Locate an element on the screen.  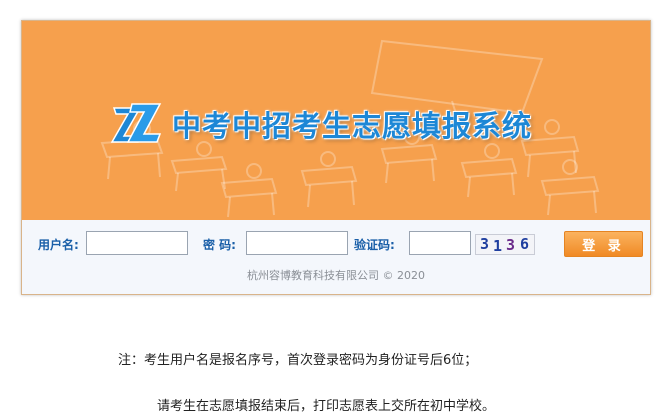
captcha-char: 1 is located at coordinates (498, 246).